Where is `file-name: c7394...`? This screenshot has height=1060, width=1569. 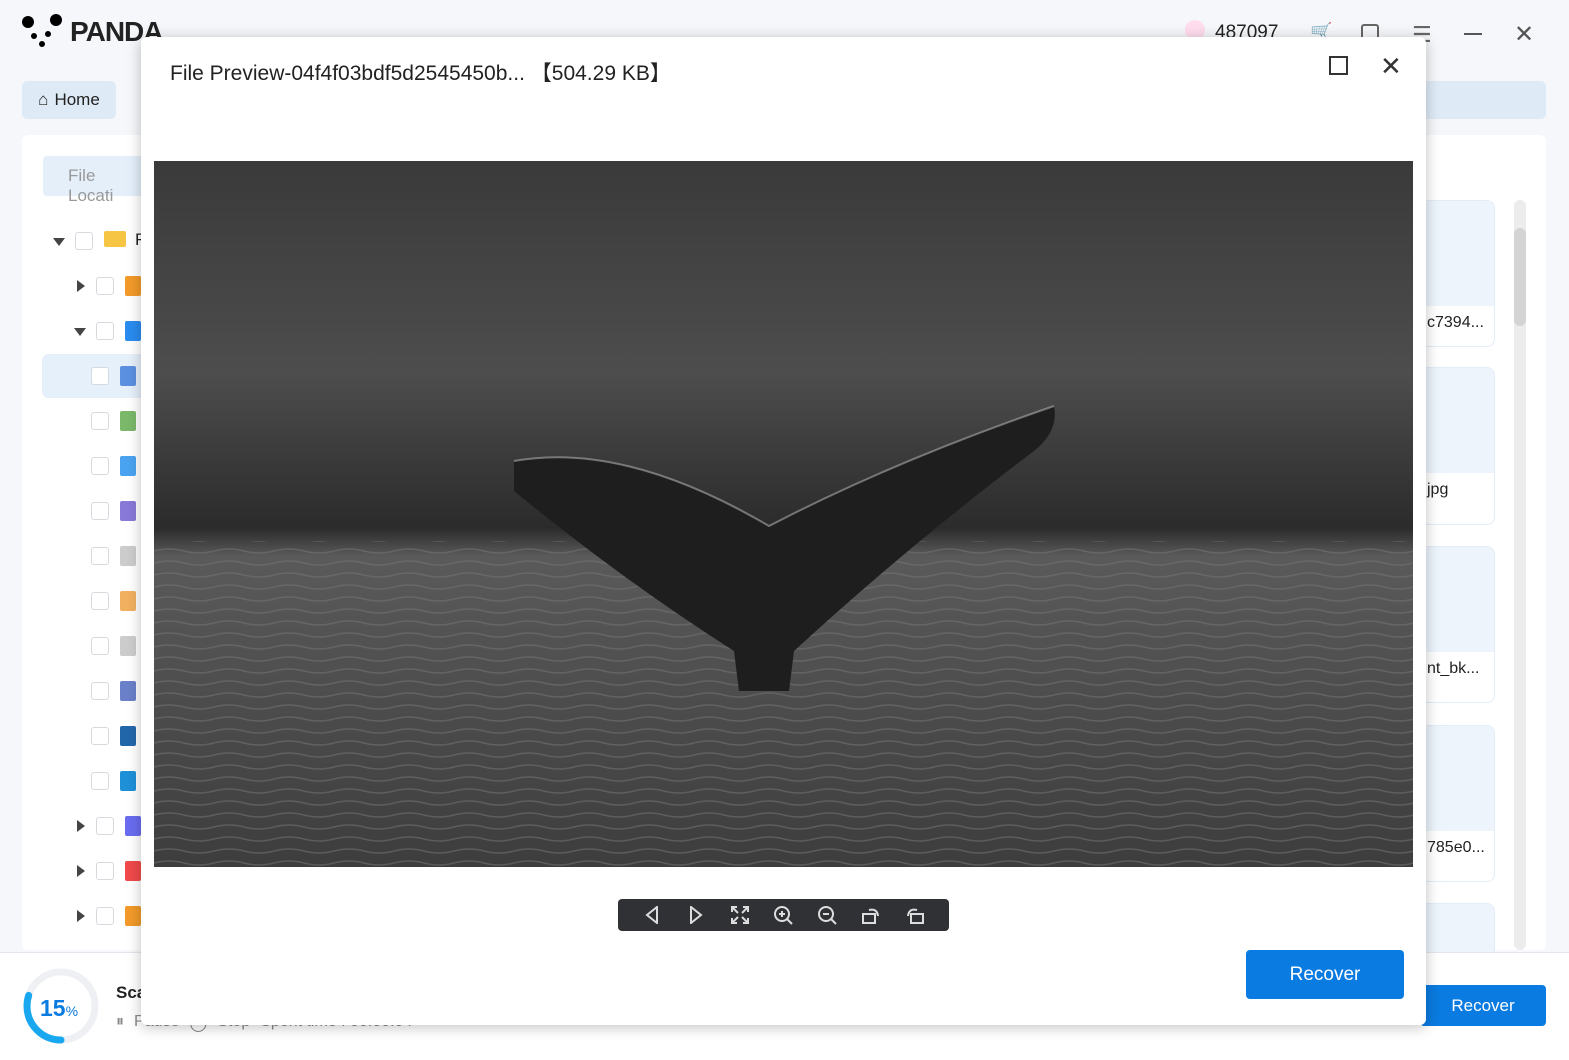 file-name: c7394... is located at coordinates (1455, 322).